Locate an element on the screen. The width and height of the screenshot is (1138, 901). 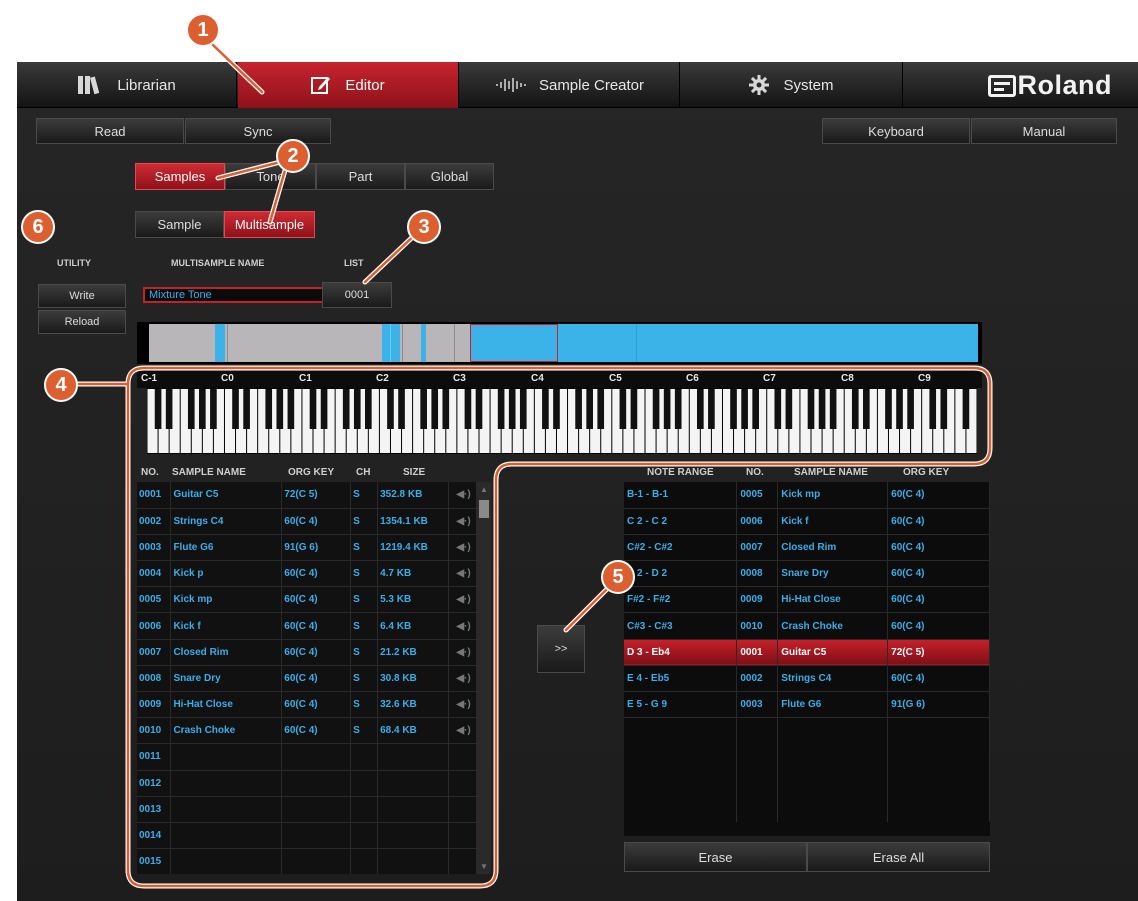
table-row: E 5 - G 9 0003 Flute G6 91(G 6) is located at coordinates (807, 705).